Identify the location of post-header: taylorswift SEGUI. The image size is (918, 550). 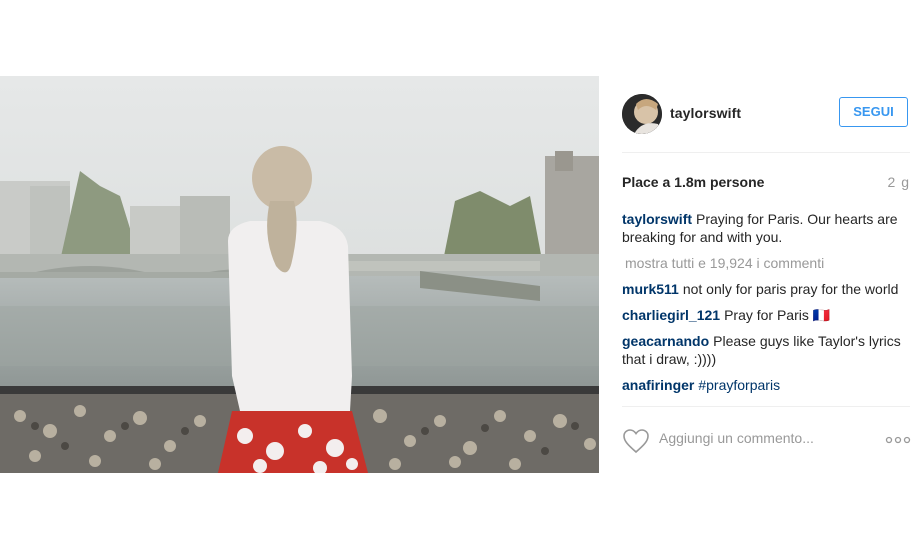
(758, 114).